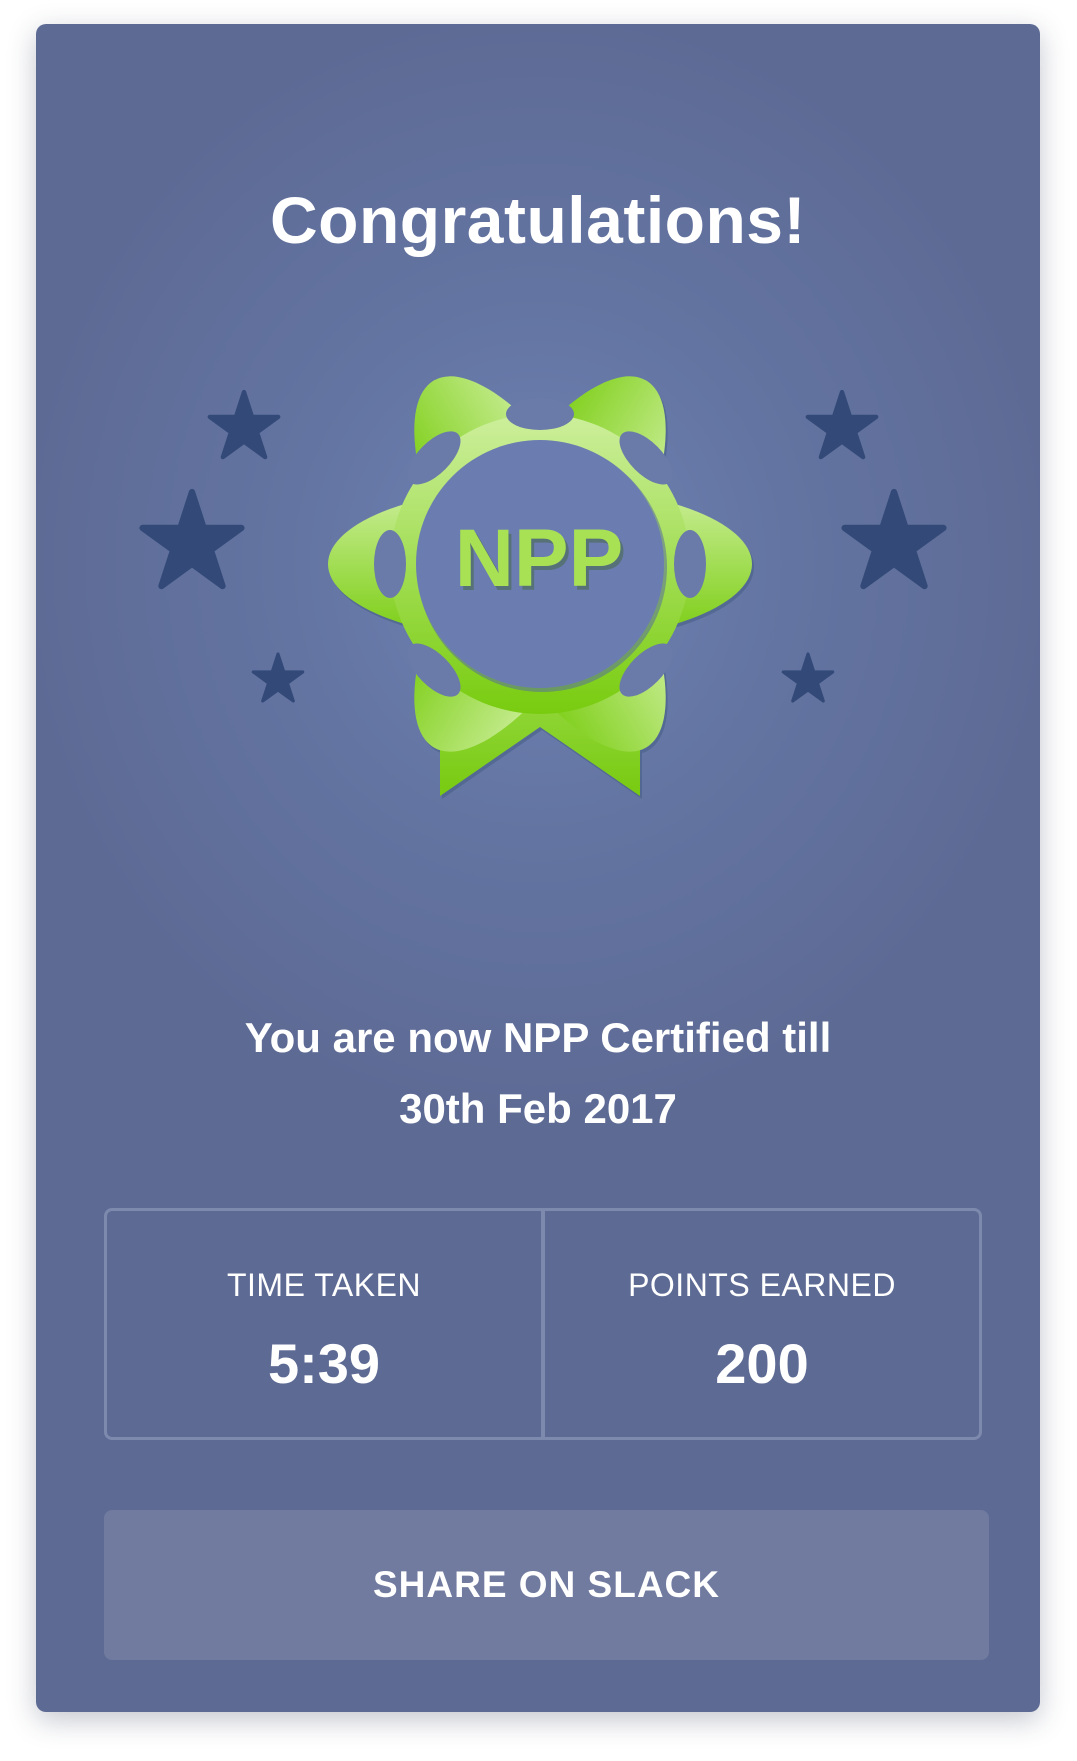 This screenshot has height=1761, width=1077. I want to click on award-ribbon-icon: NPP NPP, so click(541, 587).